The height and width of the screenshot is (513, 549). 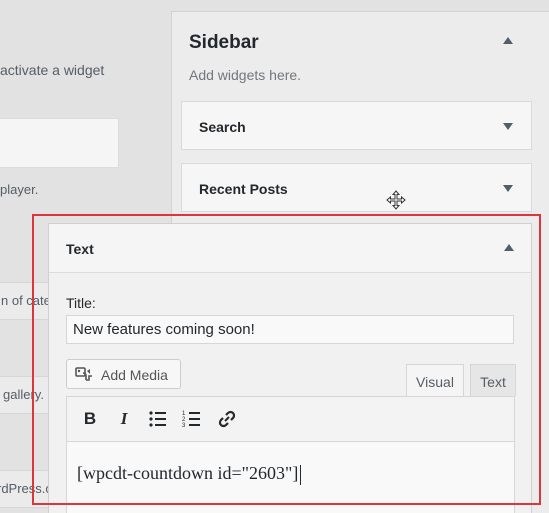 What do you see at coordinates (184, 426) in the screenshot?
I see `svg-text: 3` at bounding box center [184, 426].